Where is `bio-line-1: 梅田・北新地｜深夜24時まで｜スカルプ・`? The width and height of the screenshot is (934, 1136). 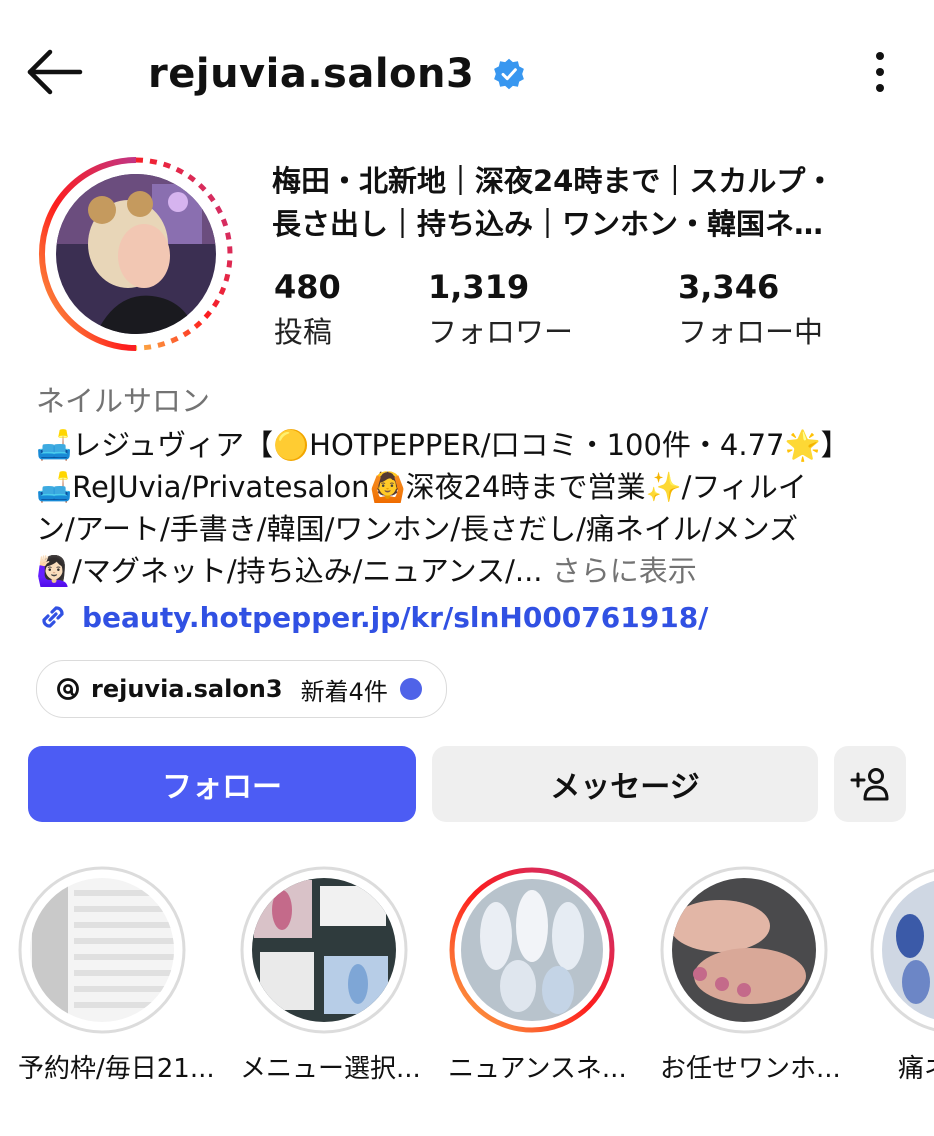
bio-line-1: 梅田・北新地｜深夜24時まで｜スカルプ・ is located at coordinates (553, 181).